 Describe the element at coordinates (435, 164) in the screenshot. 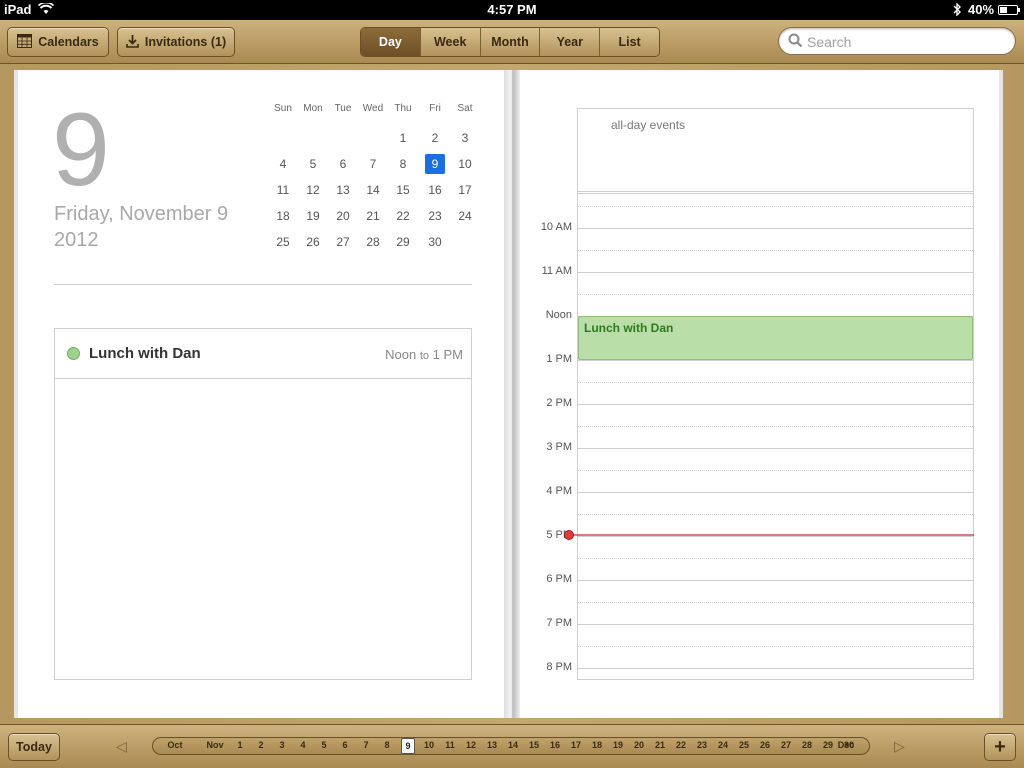

I see `mini-calendar-day: 9` at that location.